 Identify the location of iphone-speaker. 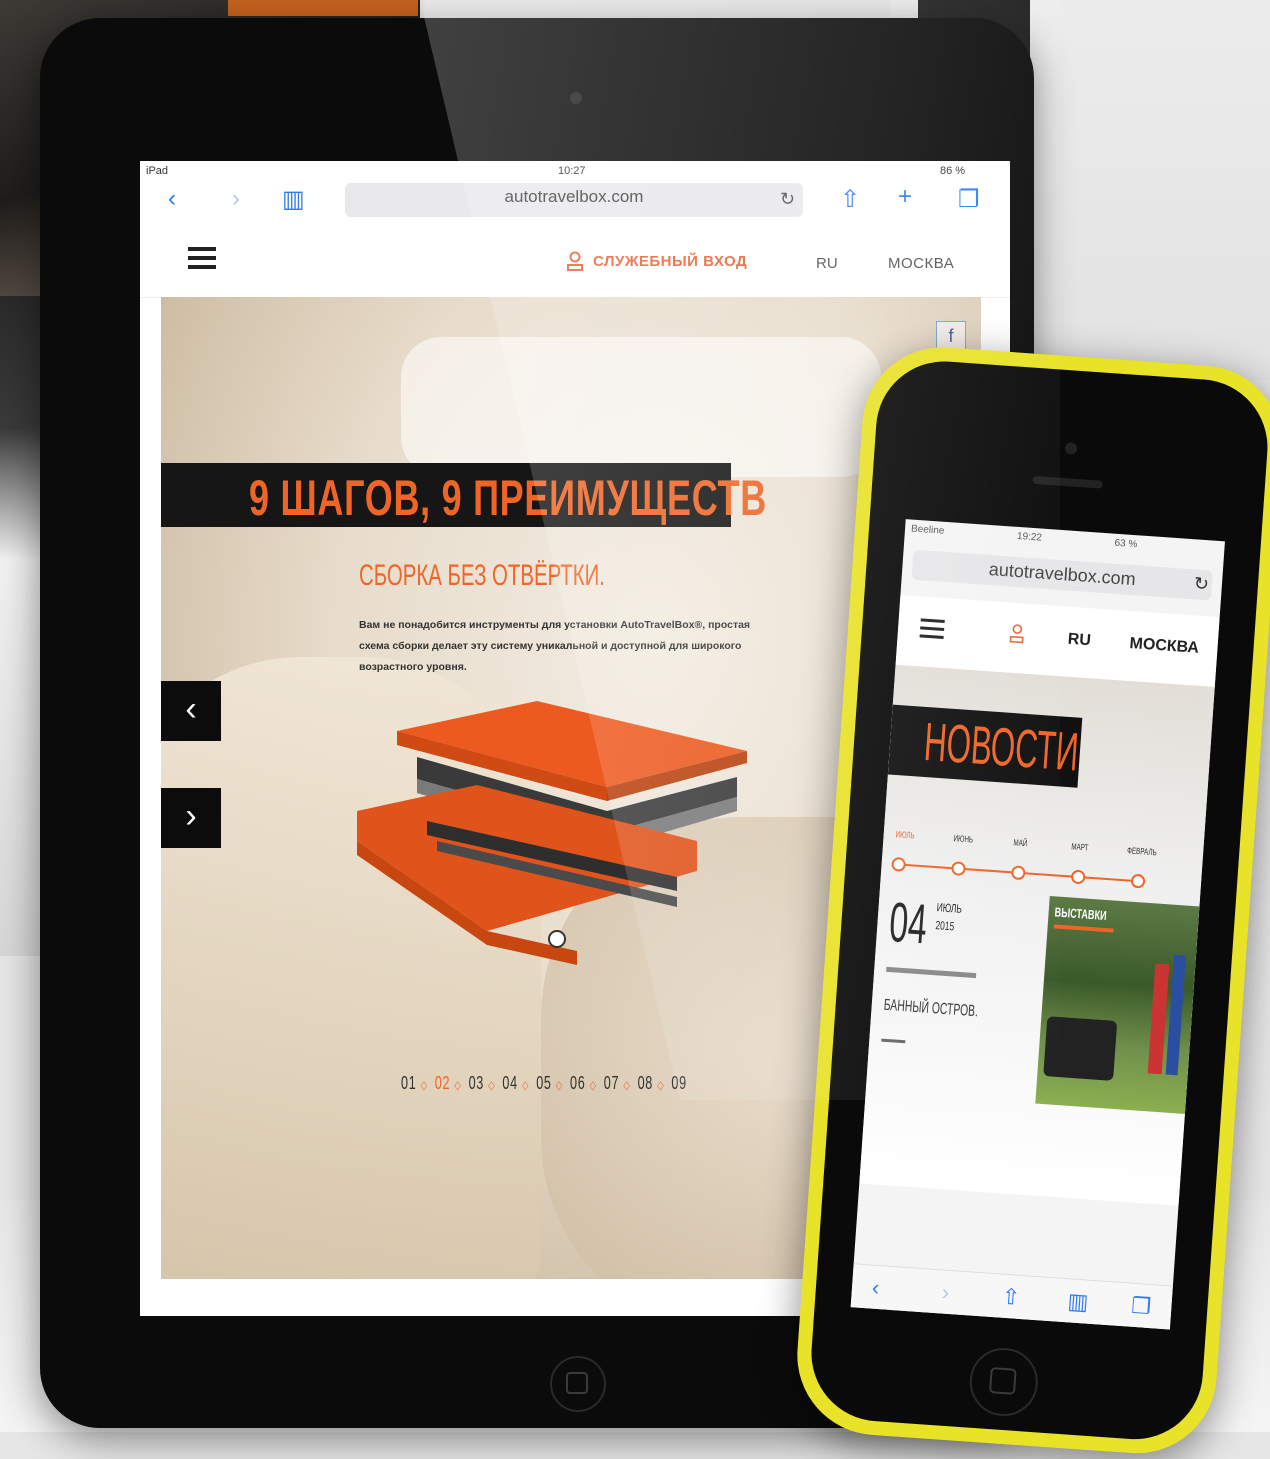
(1067, 482).